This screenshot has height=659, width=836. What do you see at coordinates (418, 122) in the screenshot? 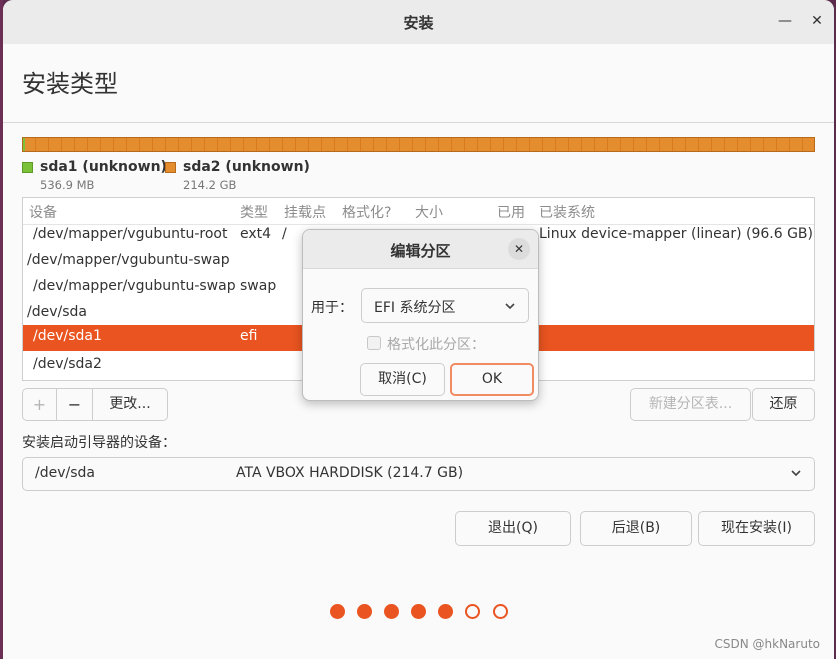
I see `header-divider` at bounding box center [418, 122].